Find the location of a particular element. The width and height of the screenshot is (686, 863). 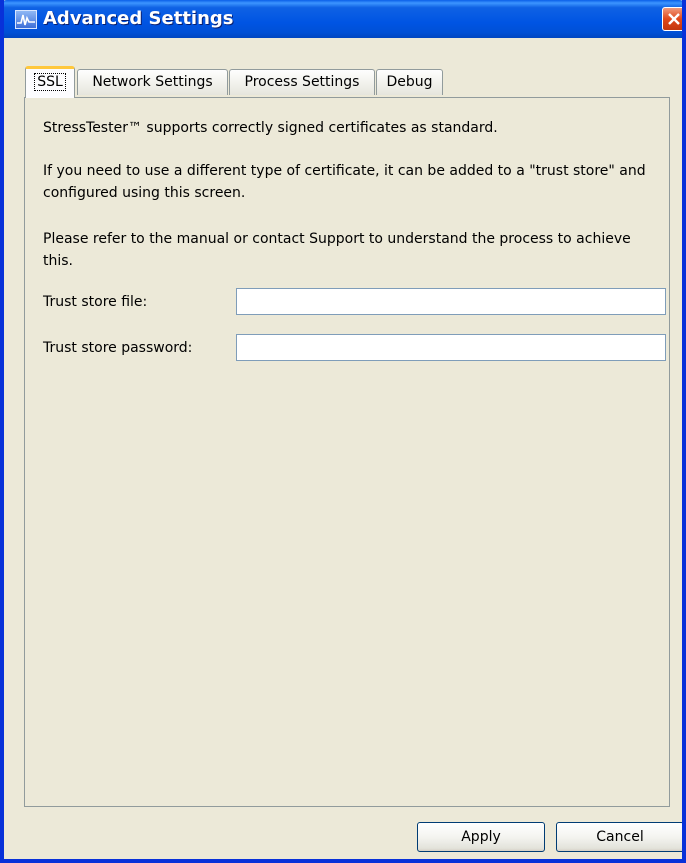

window-title: Advanced Settings is located at coordinates (138, 18).